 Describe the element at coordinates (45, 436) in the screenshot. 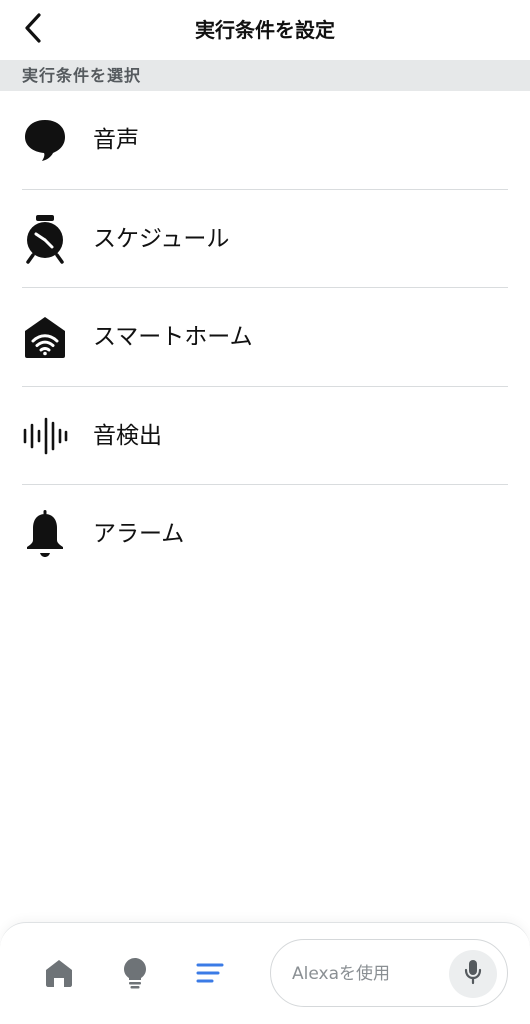

I see `sound-wave-icon` at that location.